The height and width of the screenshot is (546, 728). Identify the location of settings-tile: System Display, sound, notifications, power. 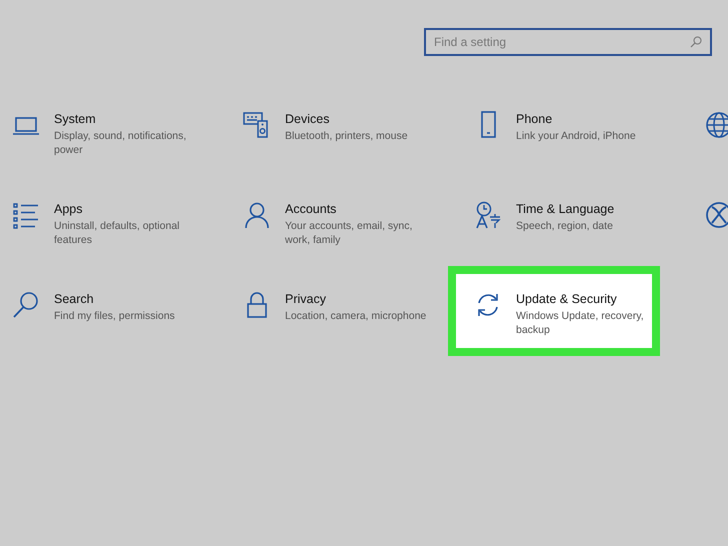
(108, 131).